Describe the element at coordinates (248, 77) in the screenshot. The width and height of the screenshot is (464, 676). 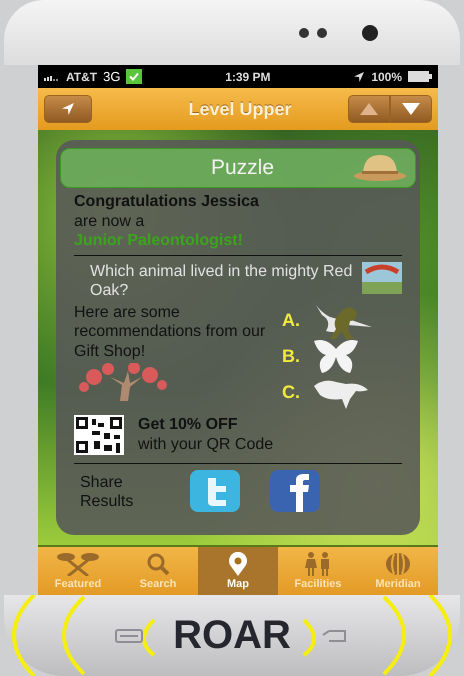
I see `clock-time: 1:39 PM` at that location.